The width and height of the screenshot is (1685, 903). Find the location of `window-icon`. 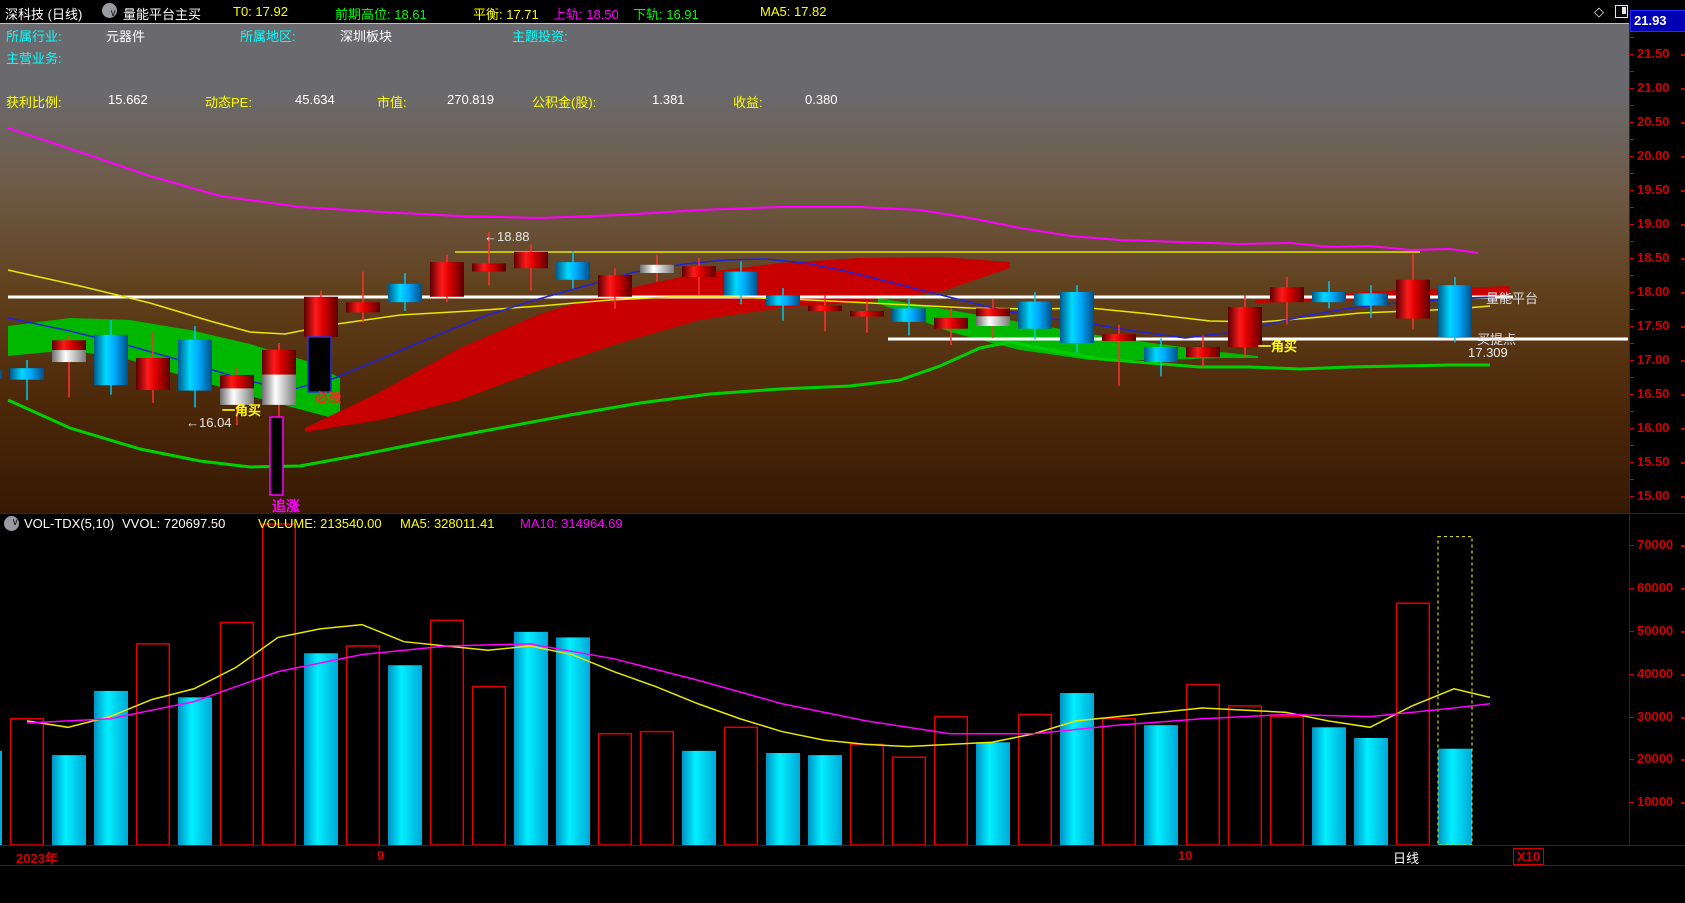

window-icon is located at coordinates (1621, 11).